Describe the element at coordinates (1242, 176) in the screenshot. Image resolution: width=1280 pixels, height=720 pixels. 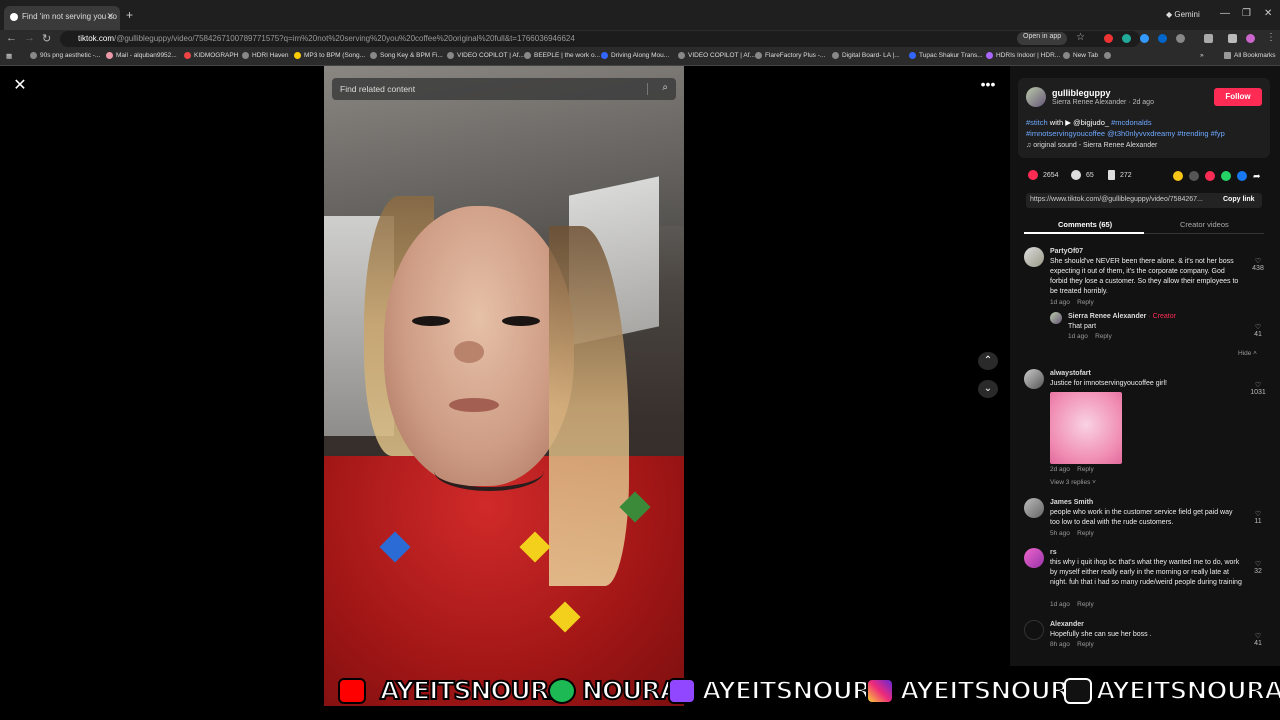
I see `facebook-icon` at that location.